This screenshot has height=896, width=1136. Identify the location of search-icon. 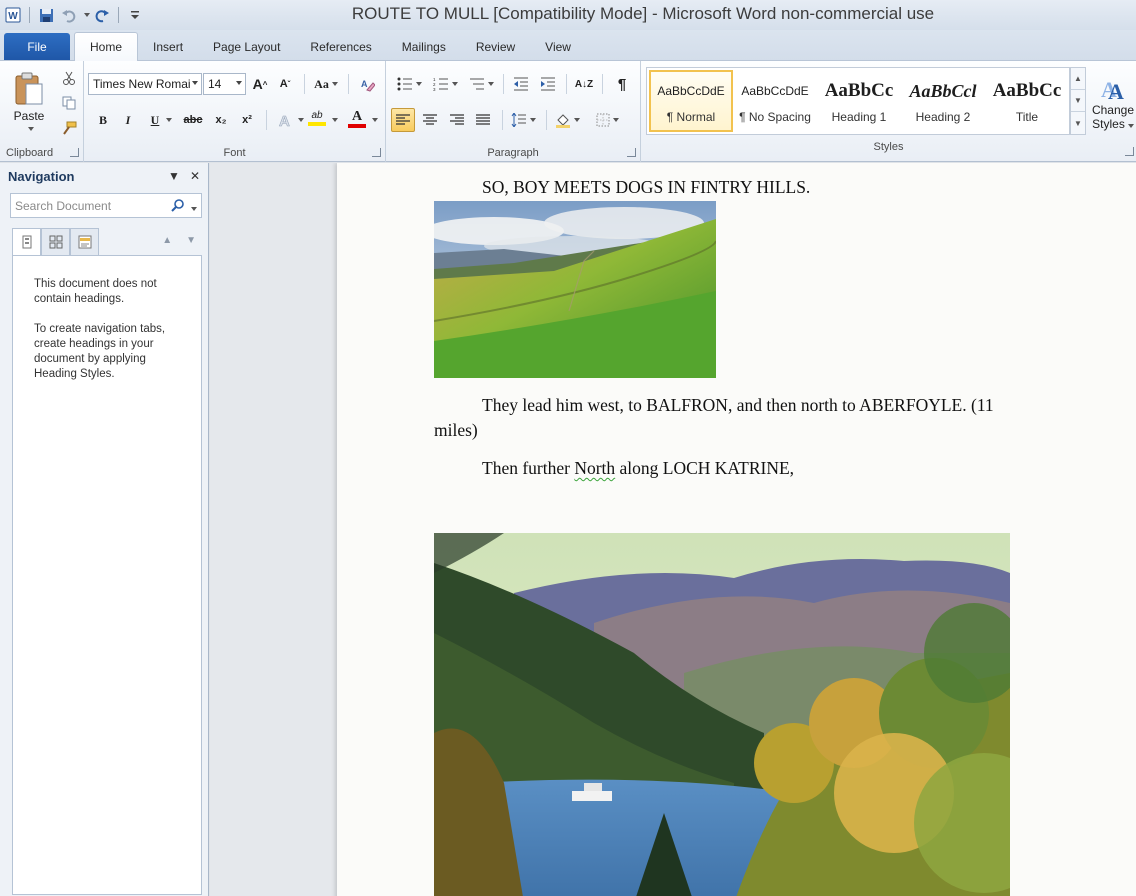
(178, 206).